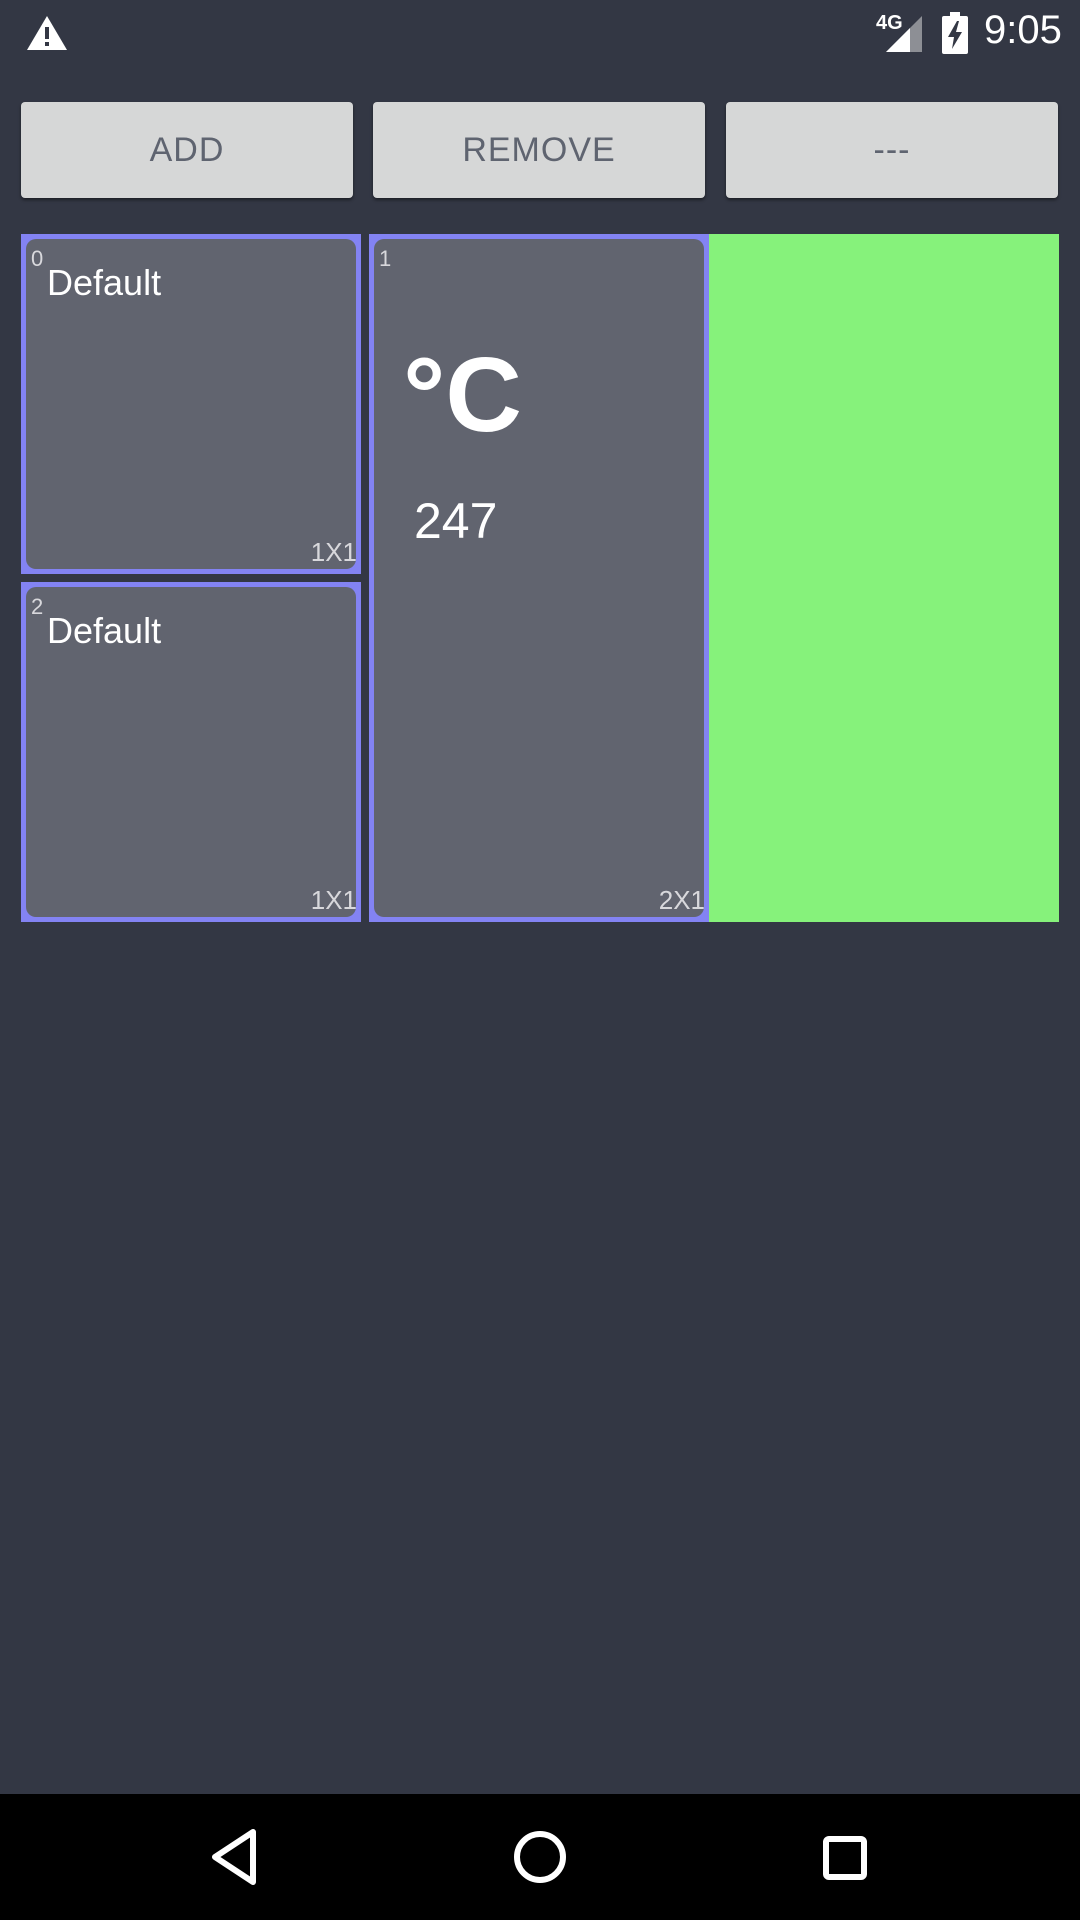  Describe the element at coordinates (191, 752) in the screenshot. I see `tile-2: 2 Default 1X1` at that location.